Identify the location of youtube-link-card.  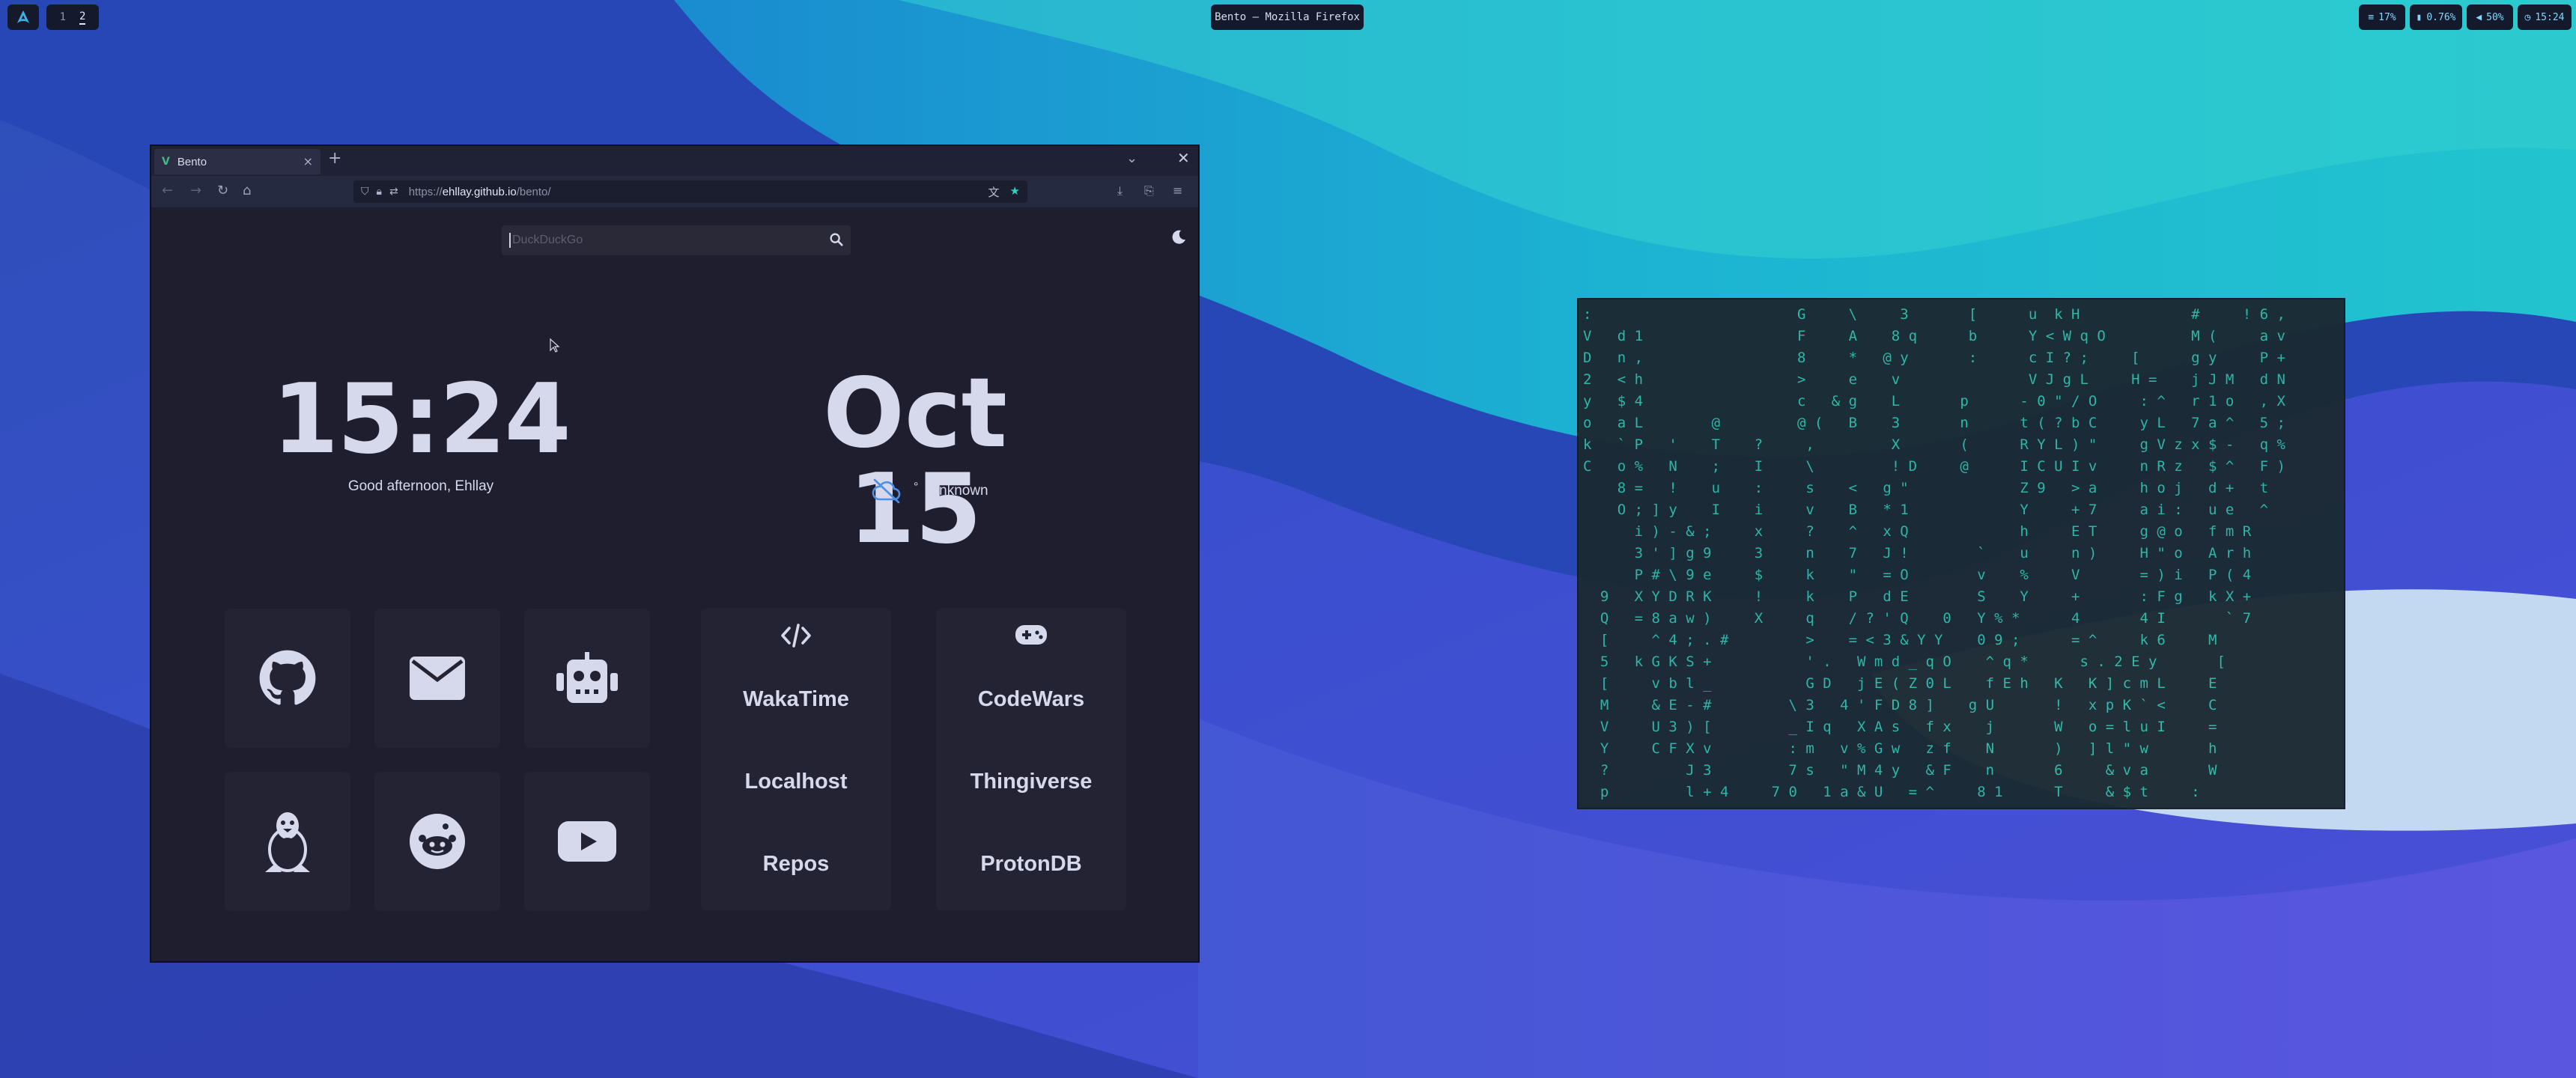
(587, 841).